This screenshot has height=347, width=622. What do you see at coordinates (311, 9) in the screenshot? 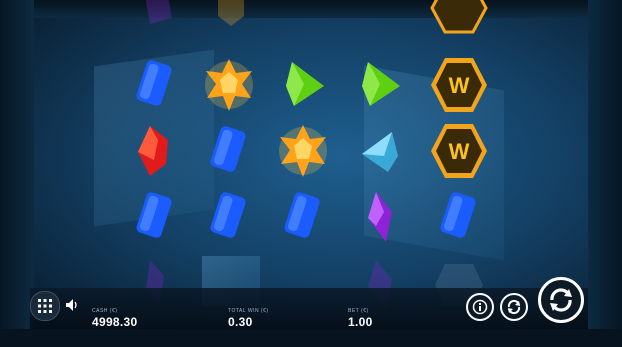
I see `top-border` at bounding box center [311, 9].